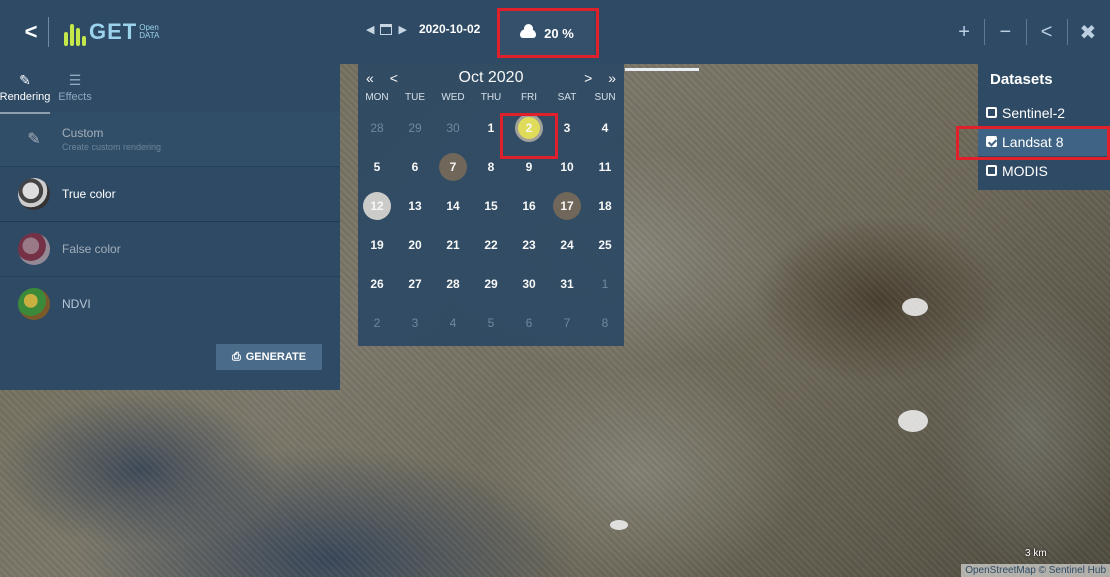 The width and height of the screenshot is (1110, 577). Describe the element at coordinates (415, 205) in the screenshot. I see `day-cell: 13` at that location.